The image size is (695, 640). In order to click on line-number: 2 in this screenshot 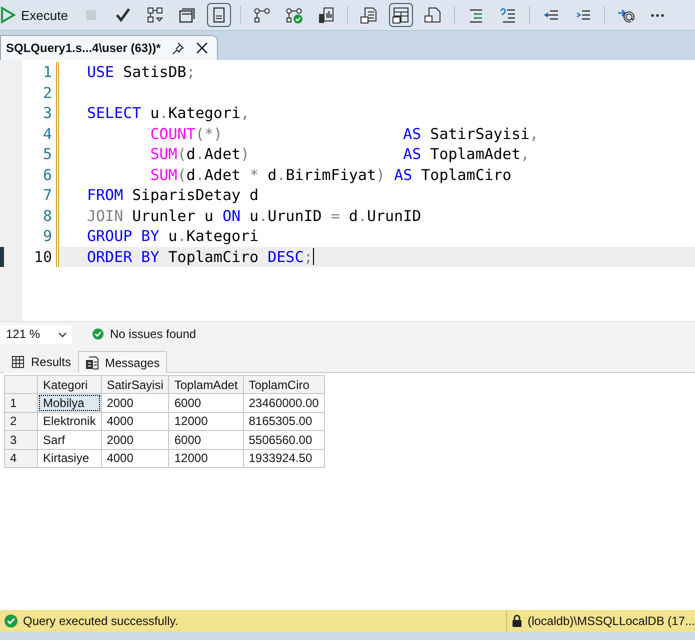, I will do `click(47, 93)`.